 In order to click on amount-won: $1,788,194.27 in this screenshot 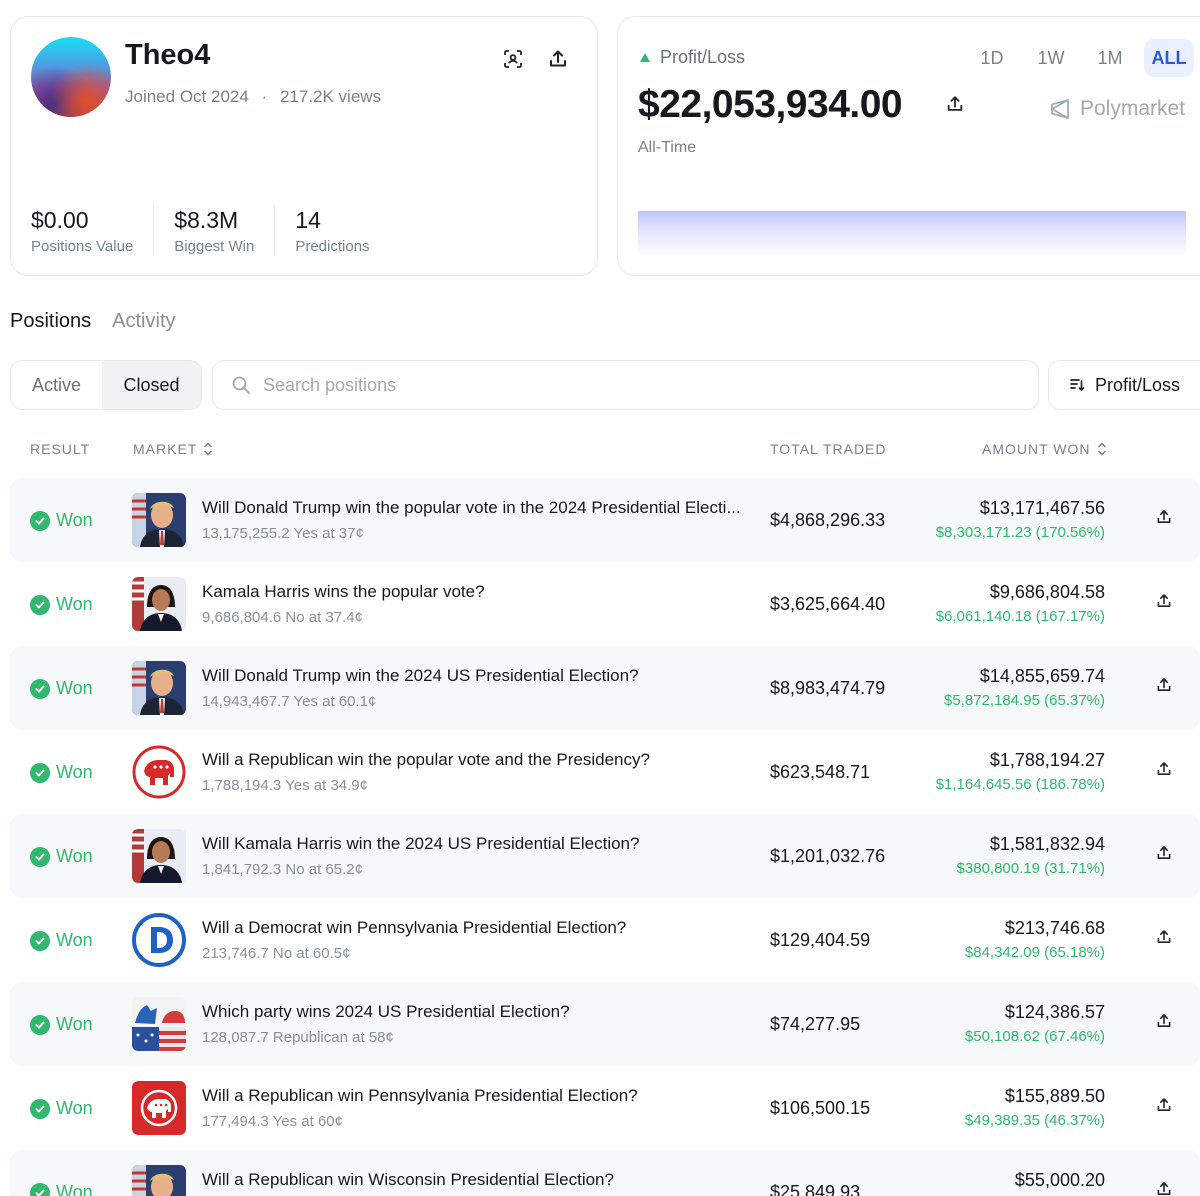, I will do `click(1047, 760)`.